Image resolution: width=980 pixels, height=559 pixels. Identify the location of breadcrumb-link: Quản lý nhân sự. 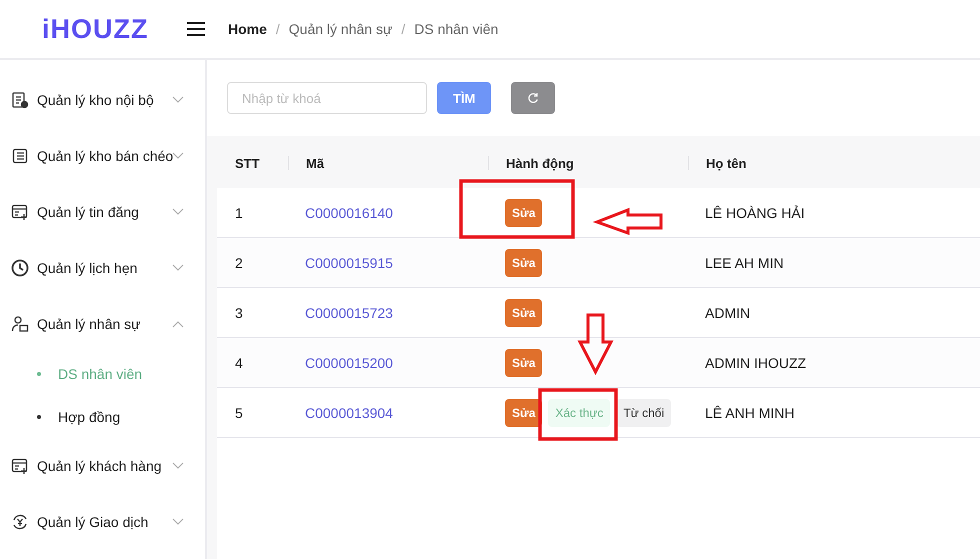
(340, 29).